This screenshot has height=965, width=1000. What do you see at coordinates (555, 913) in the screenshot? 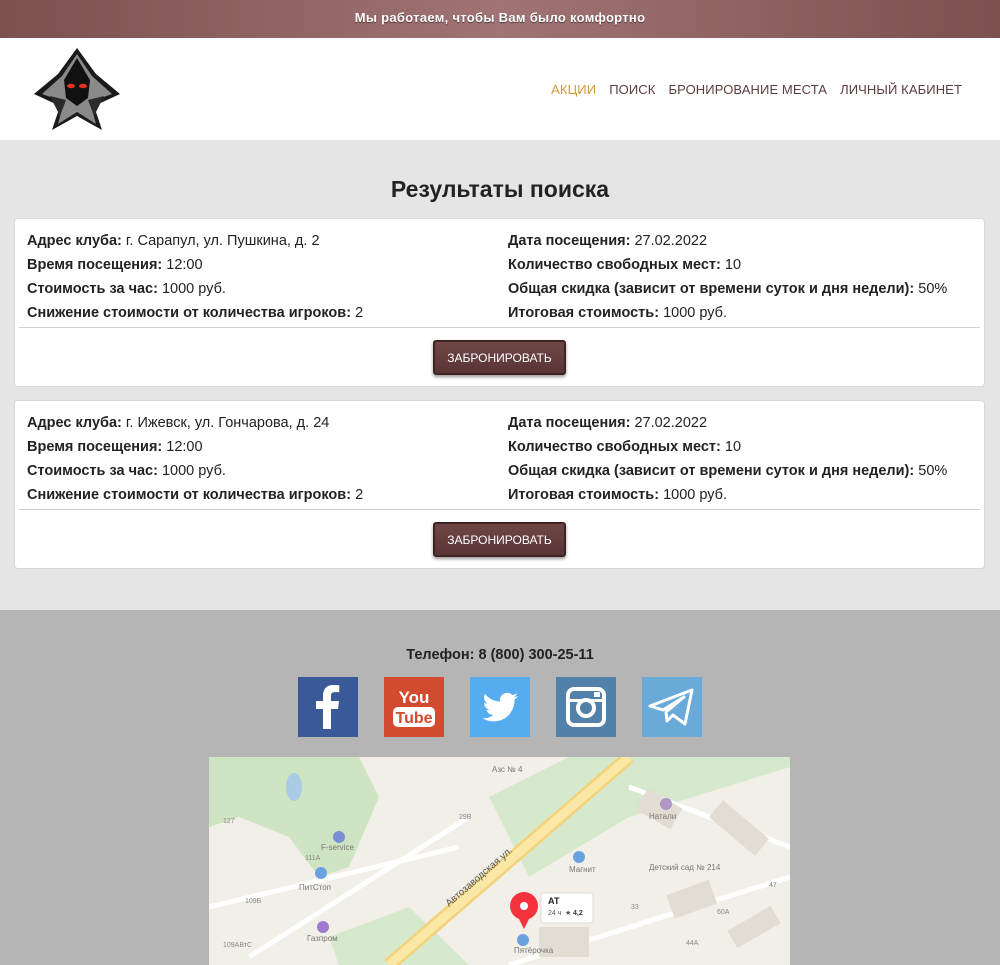
I see `map-place-hours: 24 ч` at bounding box center [555, 913].